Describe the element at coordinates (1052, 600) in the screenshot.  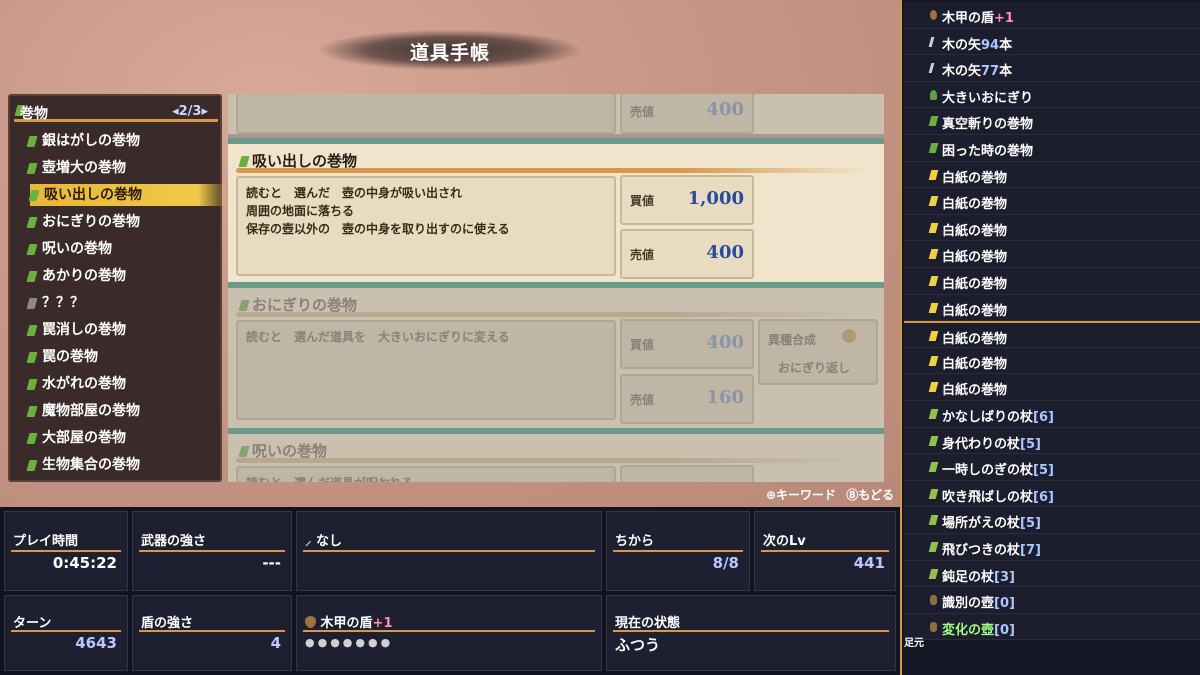
I see `inventory-item: 識別の壺[0]` at that location.